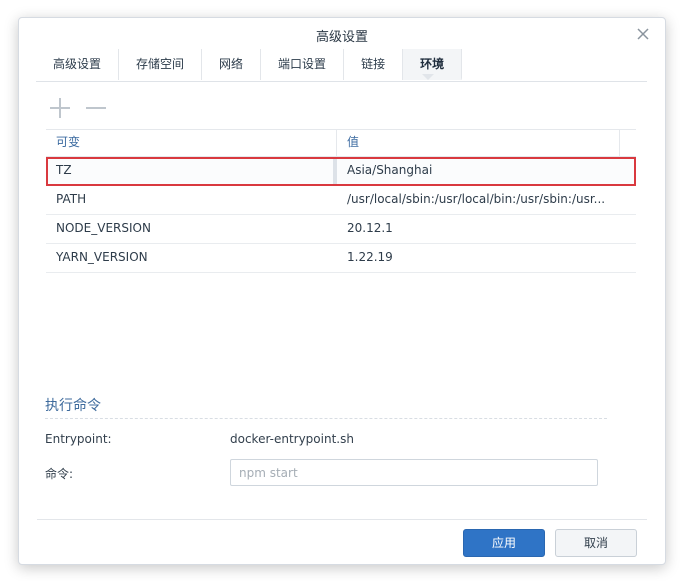 The height and width of the screenshot is (581, 682). What do you see at coordinates (78, 64) in the screenshot?
I see `tab-advanced-settings: 高级设置` at bounding box center [78, 64].